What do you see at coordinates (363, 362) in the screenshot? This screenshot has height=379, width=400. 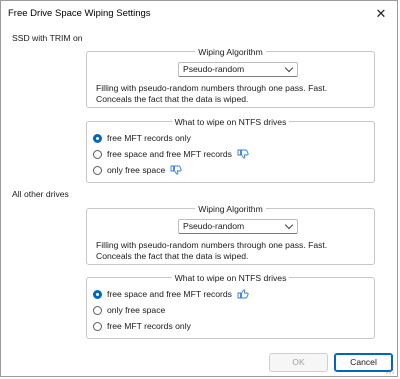 I see `cancel-button: Cancel` at bounding box center [363, 362].